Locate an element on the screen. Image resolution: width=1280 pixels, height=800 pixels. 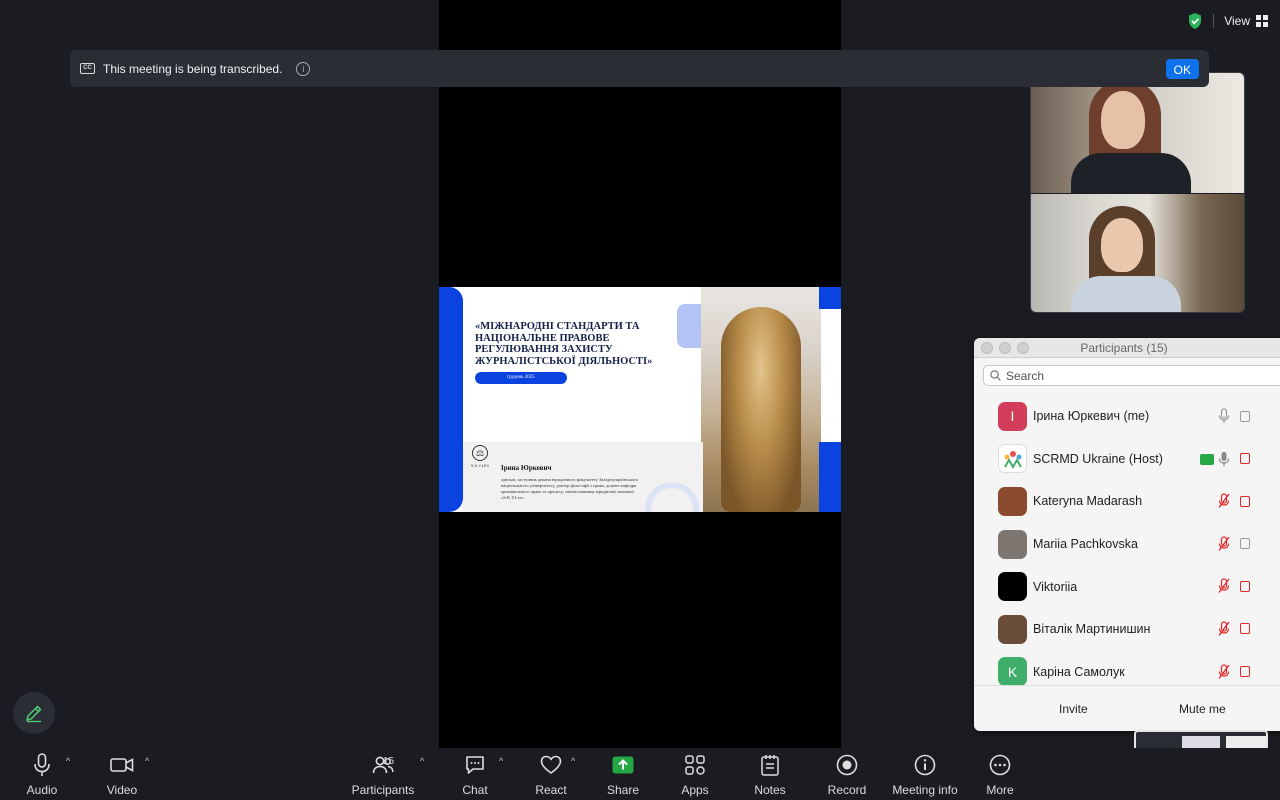
panel-footer: Invite Mute me is located at coordinates (1127, 708).